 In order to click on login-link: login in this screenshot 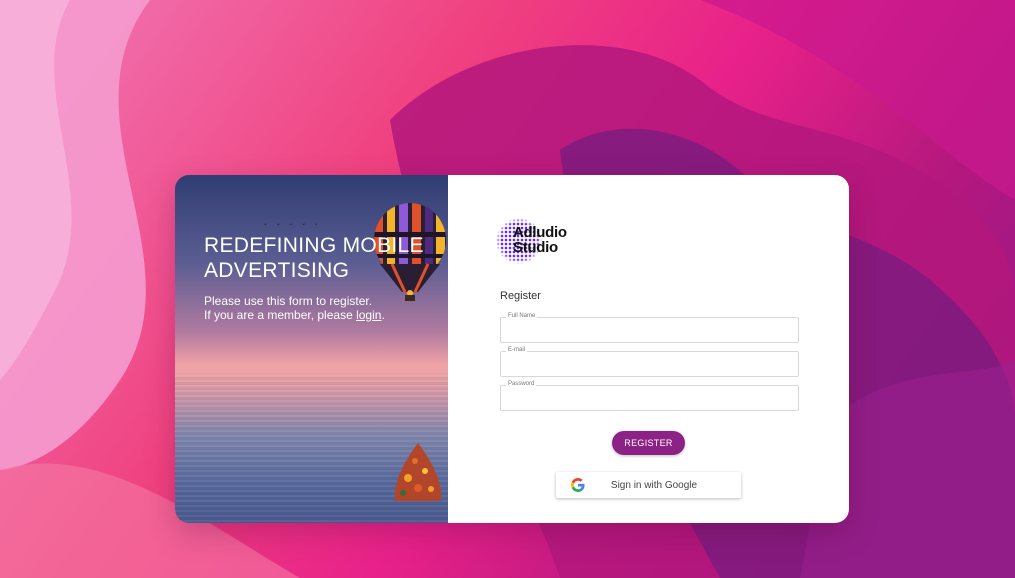, I will do `click(368, 315)`.